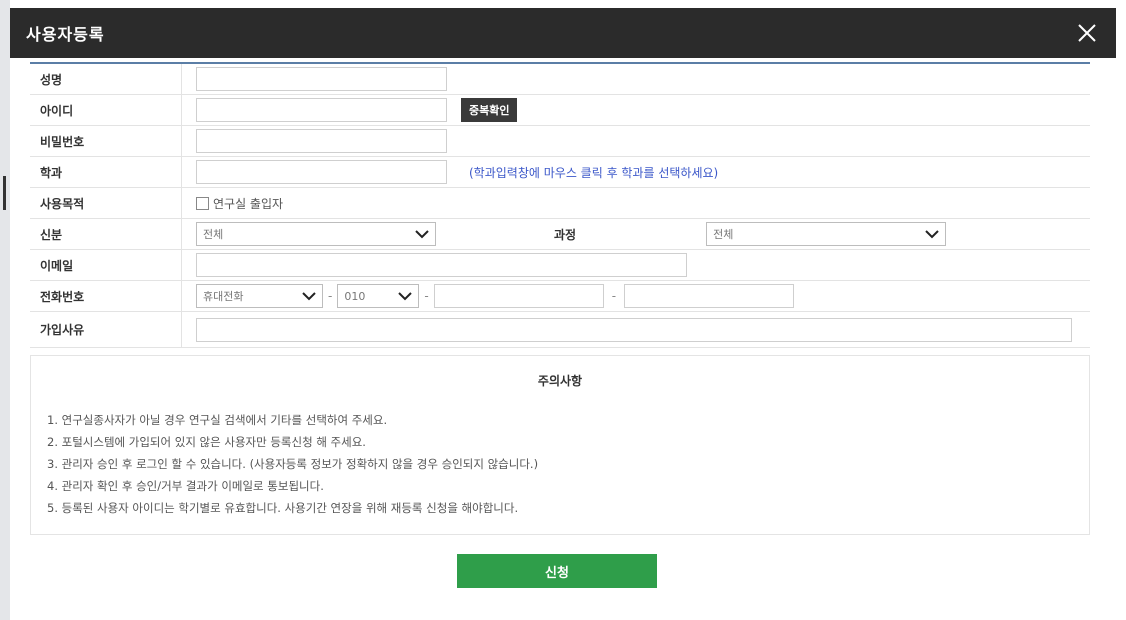 This screenshot has width=1126, height=620. Describe the element at coordinates (378, 296) in the screenshot. I see `phone-prefix-select: 010` at that location.